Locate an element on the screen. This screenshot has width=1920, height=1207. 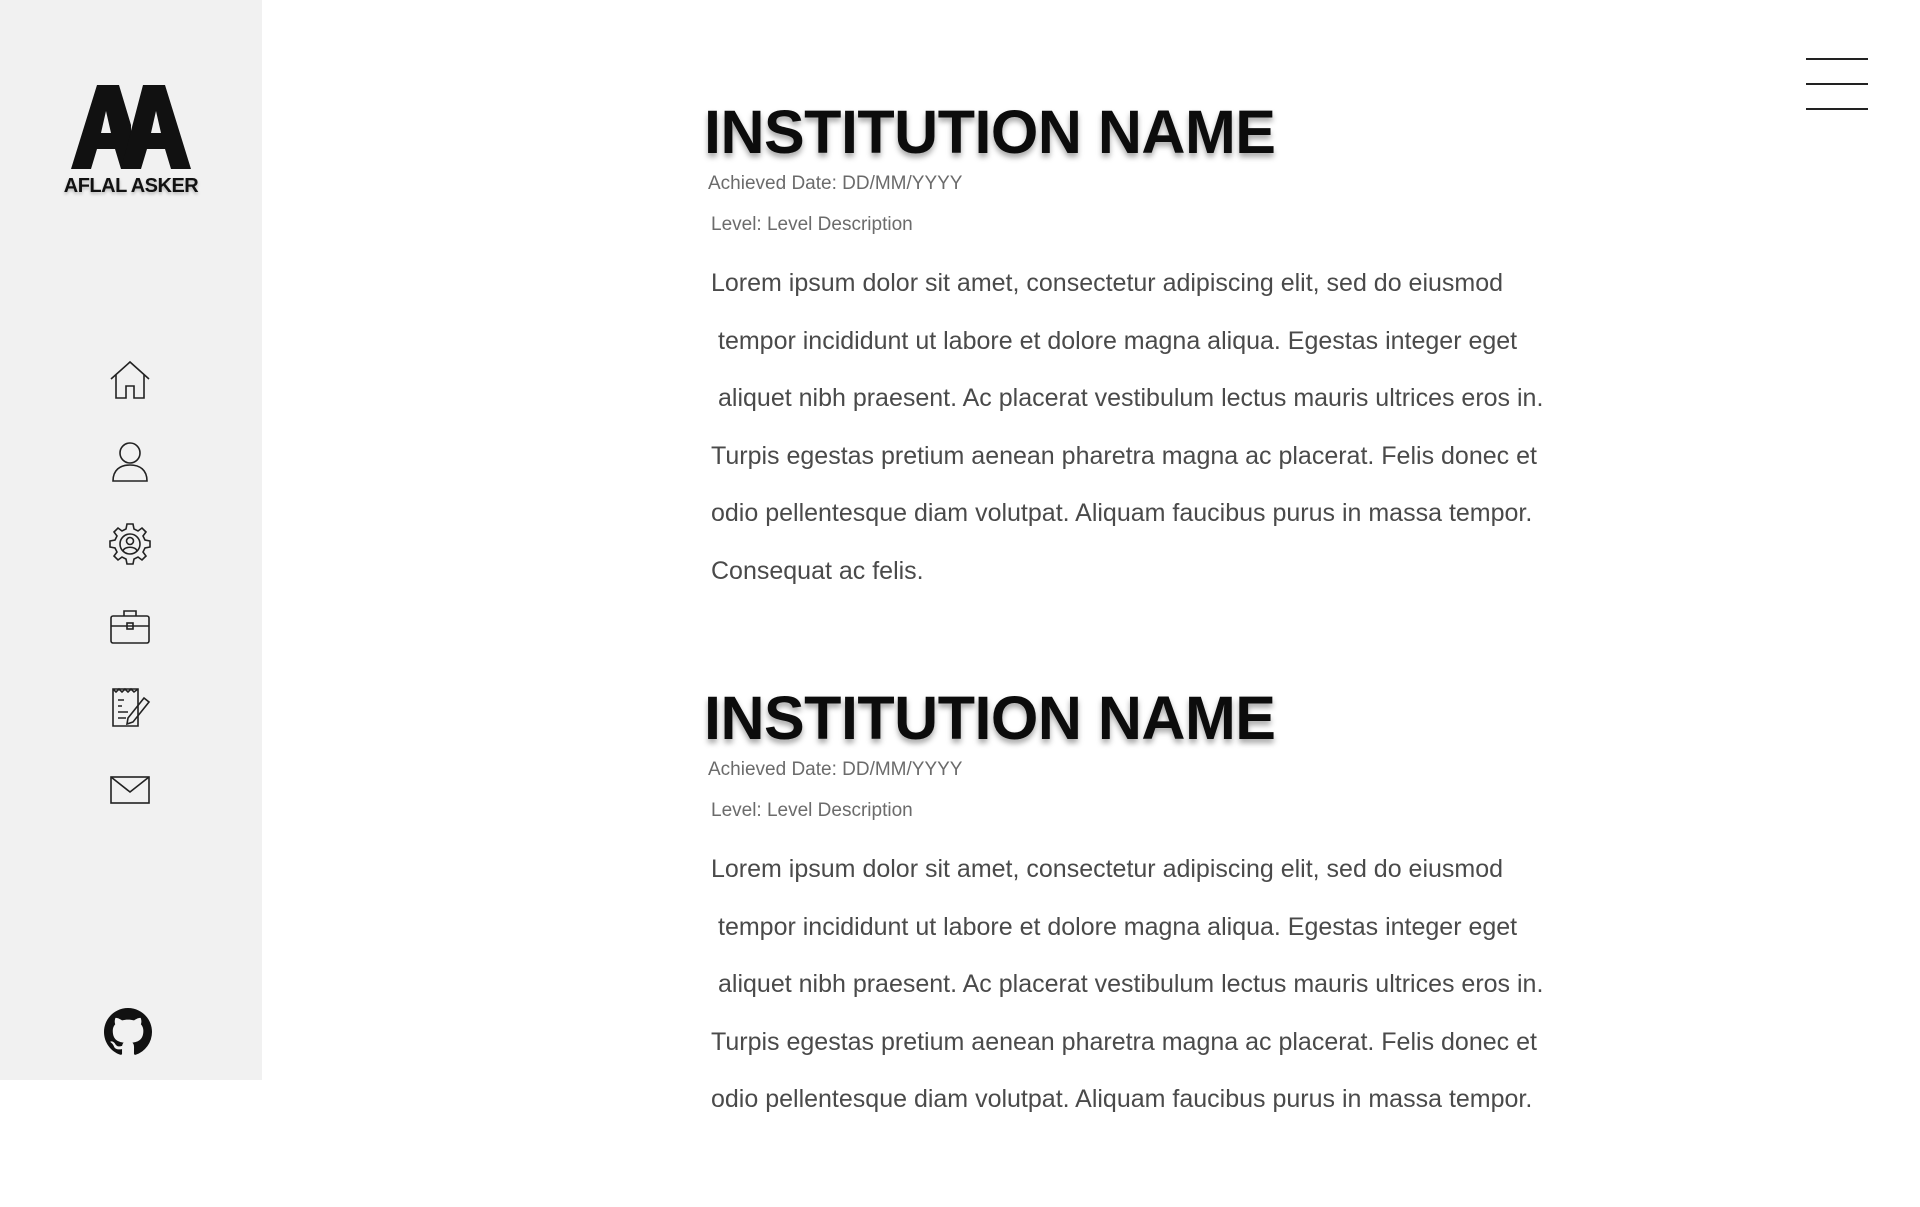
sidebar-item-skills is located at coordinates (130, 544).